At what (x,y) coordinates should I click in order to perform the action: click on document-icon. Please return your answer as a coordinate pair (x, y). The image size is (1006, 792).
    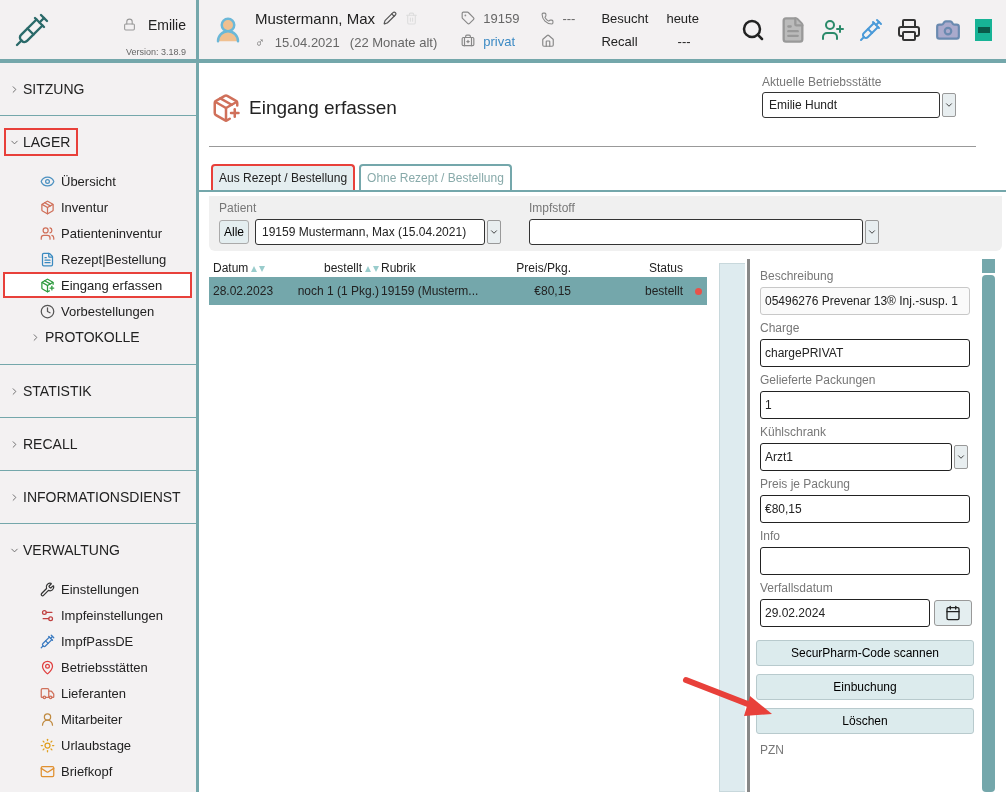
    Looking at the image, I should click on (47, 259).